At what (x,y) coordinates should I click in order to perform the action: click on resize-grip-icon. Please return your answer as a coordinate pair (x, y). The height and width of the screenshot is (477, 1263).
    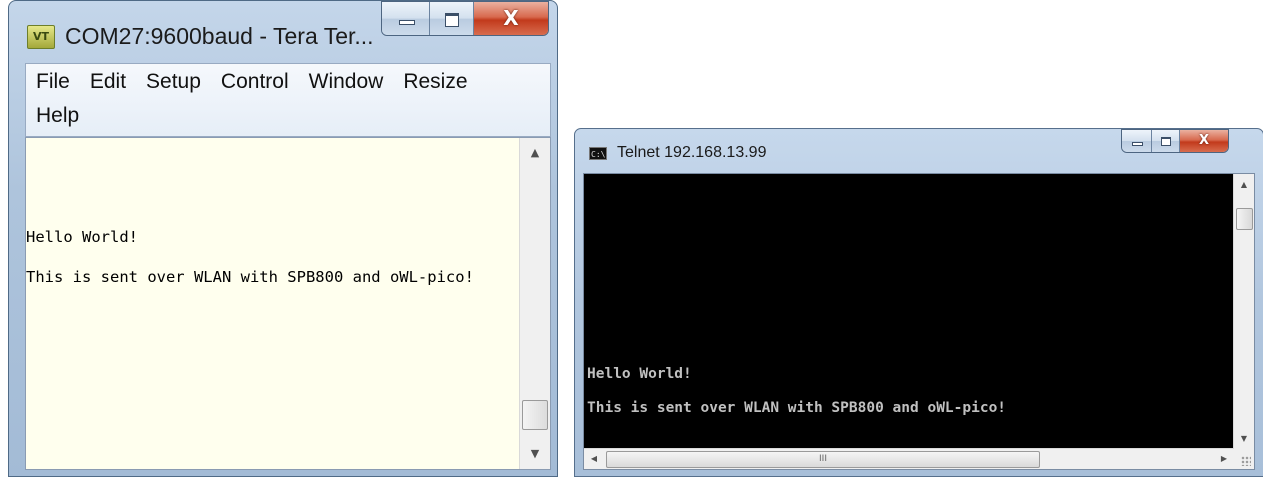
    Looking at the image, I should click on (1244, 459).